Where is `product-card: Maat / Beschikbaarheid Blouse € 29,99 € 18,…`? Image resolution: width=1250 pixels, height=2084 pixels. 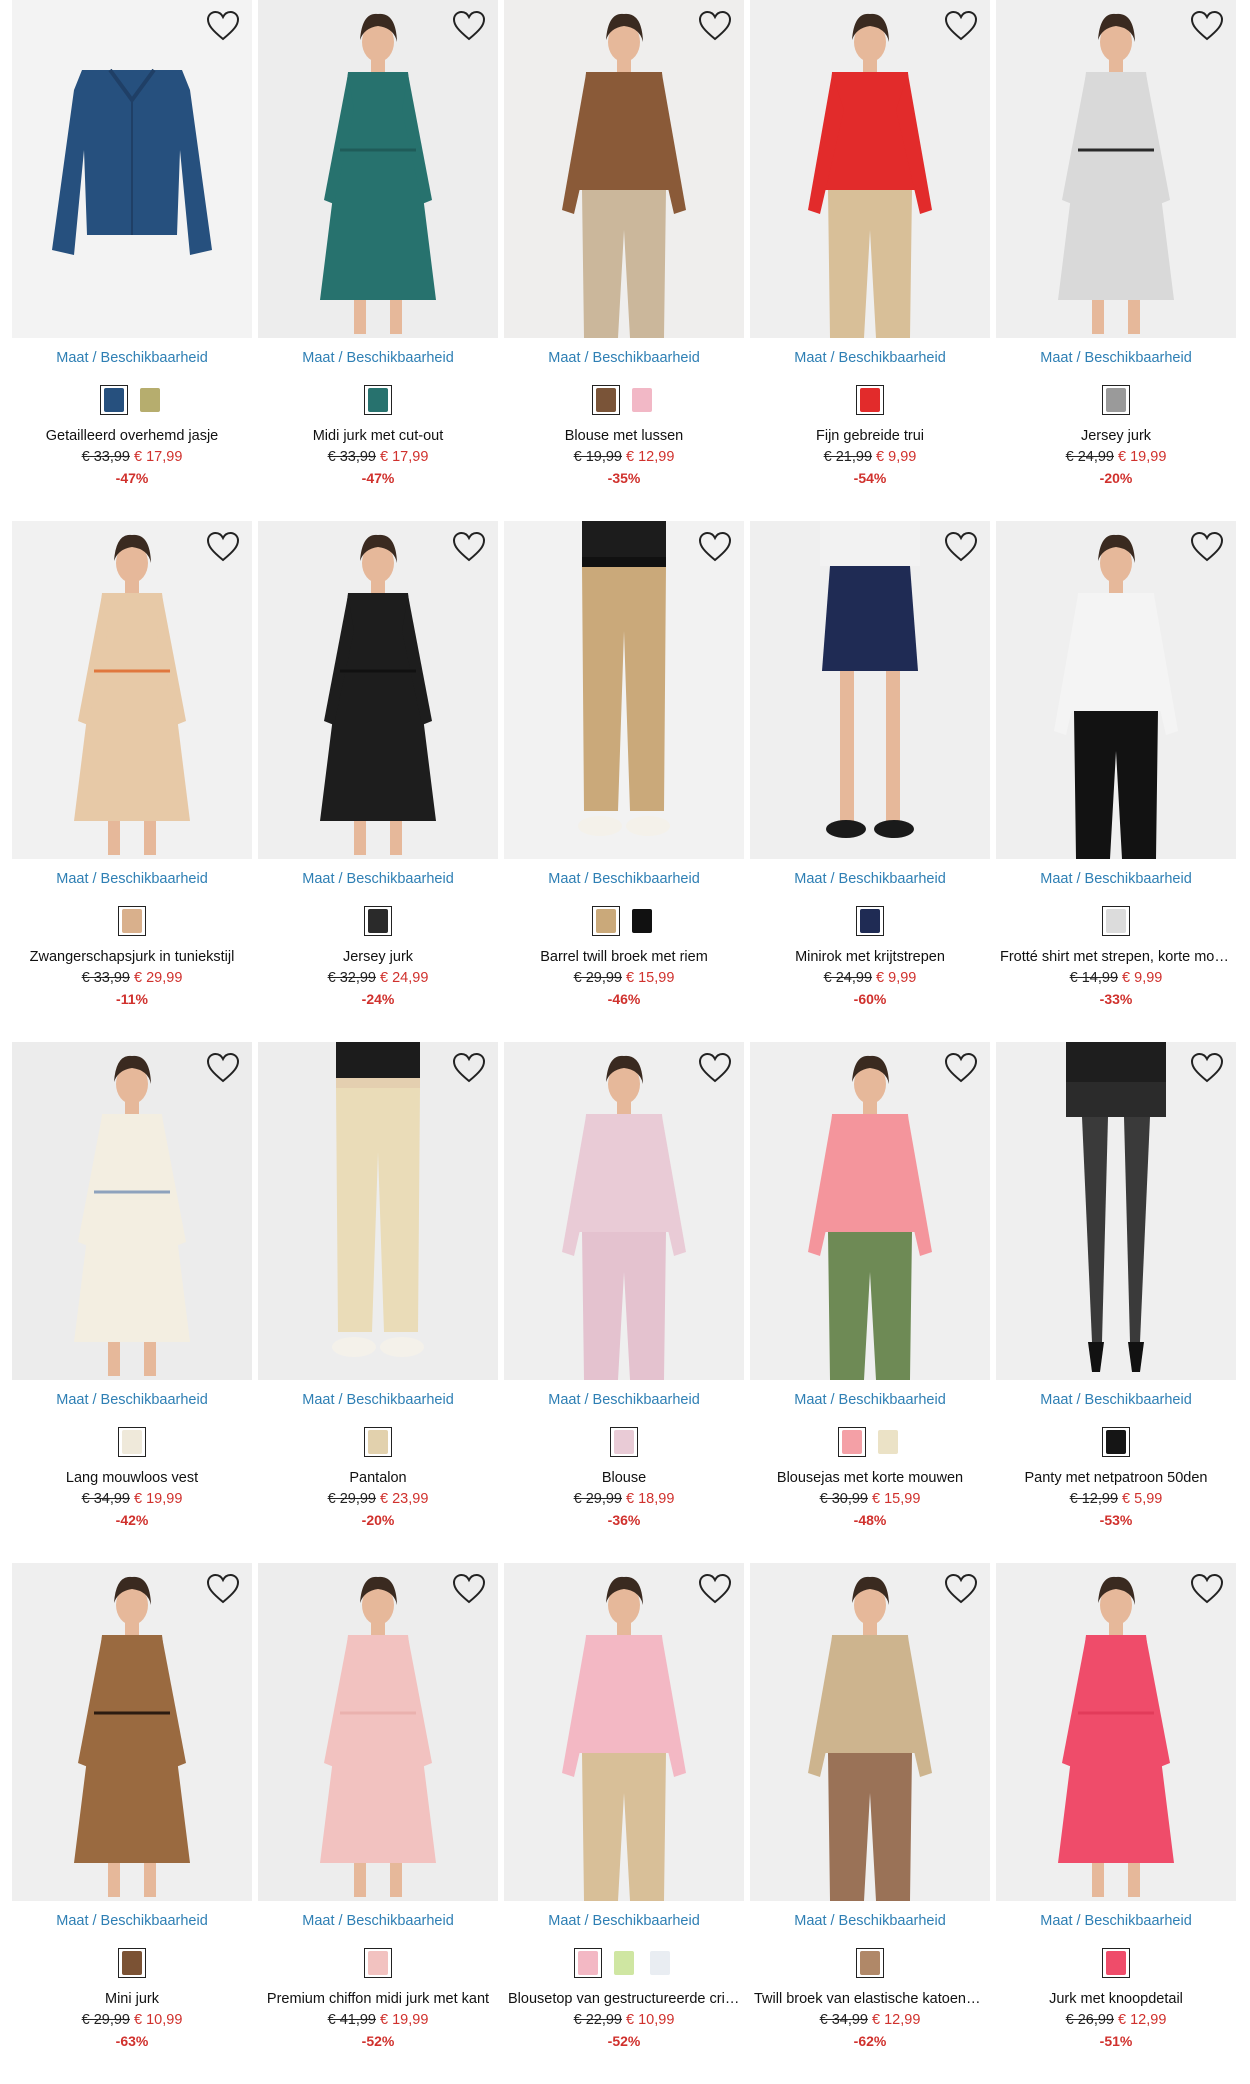
product-card: Maat / Beschikbaarheid Blouse € 29,99 € 18,… is located at coordinates (624, 1302).